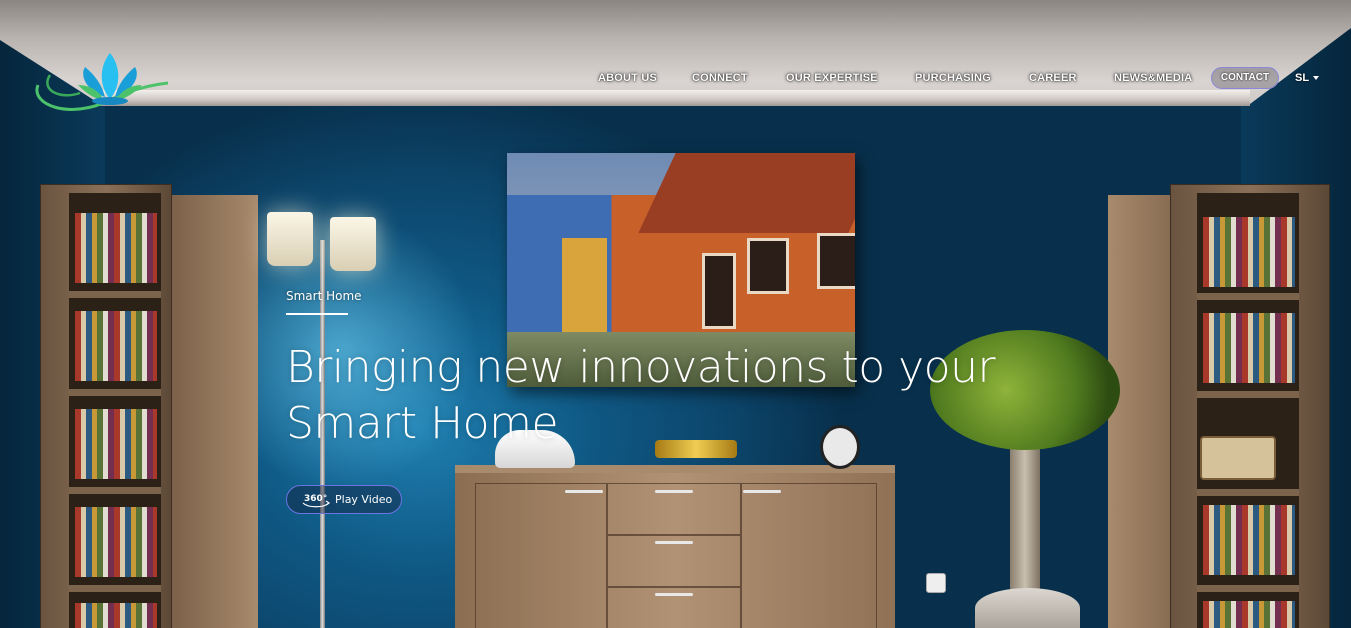 The width and height of the screenshot is (1351, 628). What do you see at coordinates (324, 296) in the screenshot?
I see `hero-eyebrow: Smart Home` at bounding box center [324, 296].